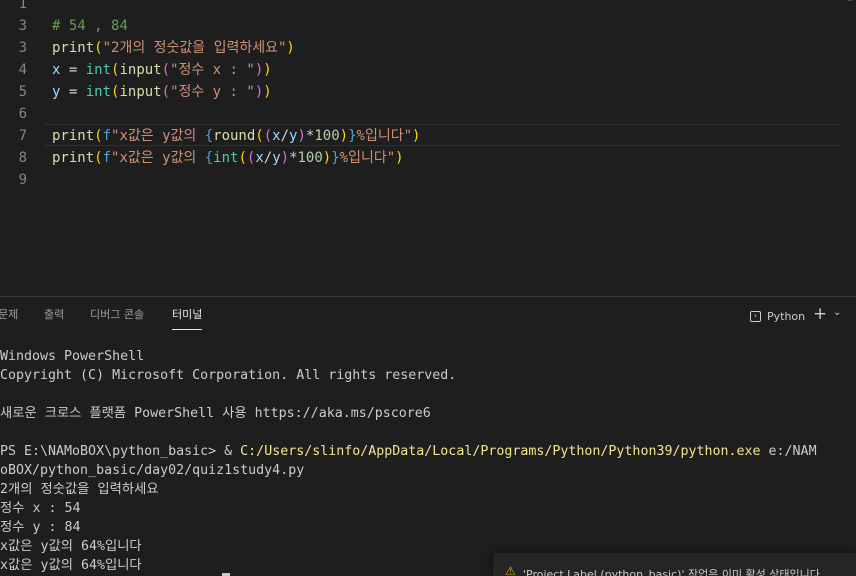 The width and height of the screenshot is (856, 576). I want to click on terminal-output: 정수 x : 54, so click(40, 508).